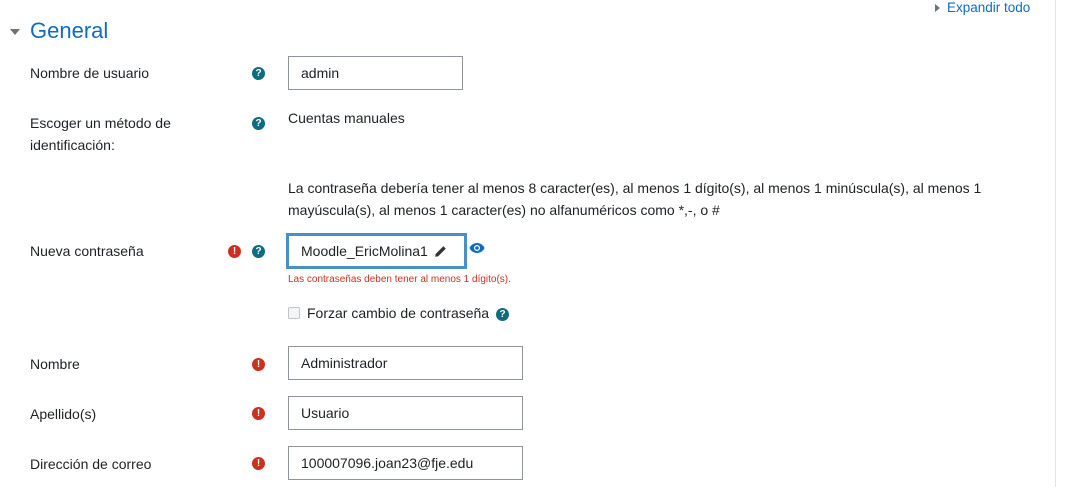 Image resolution: width=1081 pixels, height=487 pixels. I want to click on email-input: 100007096.joan23@fje.edu, so click(405, 463).